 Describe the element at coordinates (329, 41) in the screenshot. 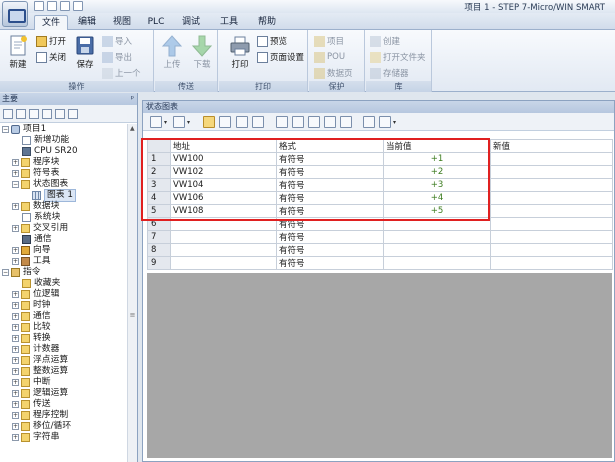

I see `protect-project-button: 项目` at that location.